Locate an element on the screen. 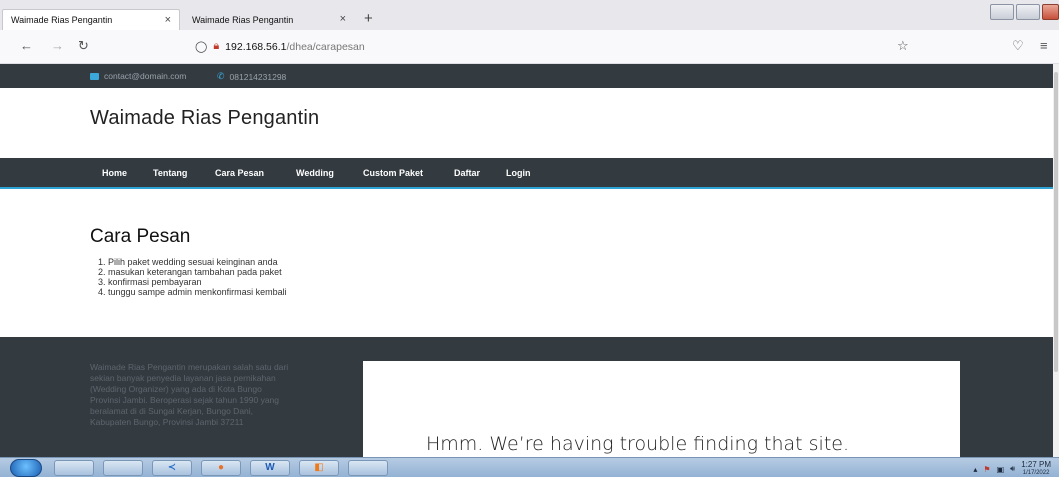 The width and height of the screenshot is (1059, 477). pocket-icon: ♡ is located at coordinates (1018, 46).